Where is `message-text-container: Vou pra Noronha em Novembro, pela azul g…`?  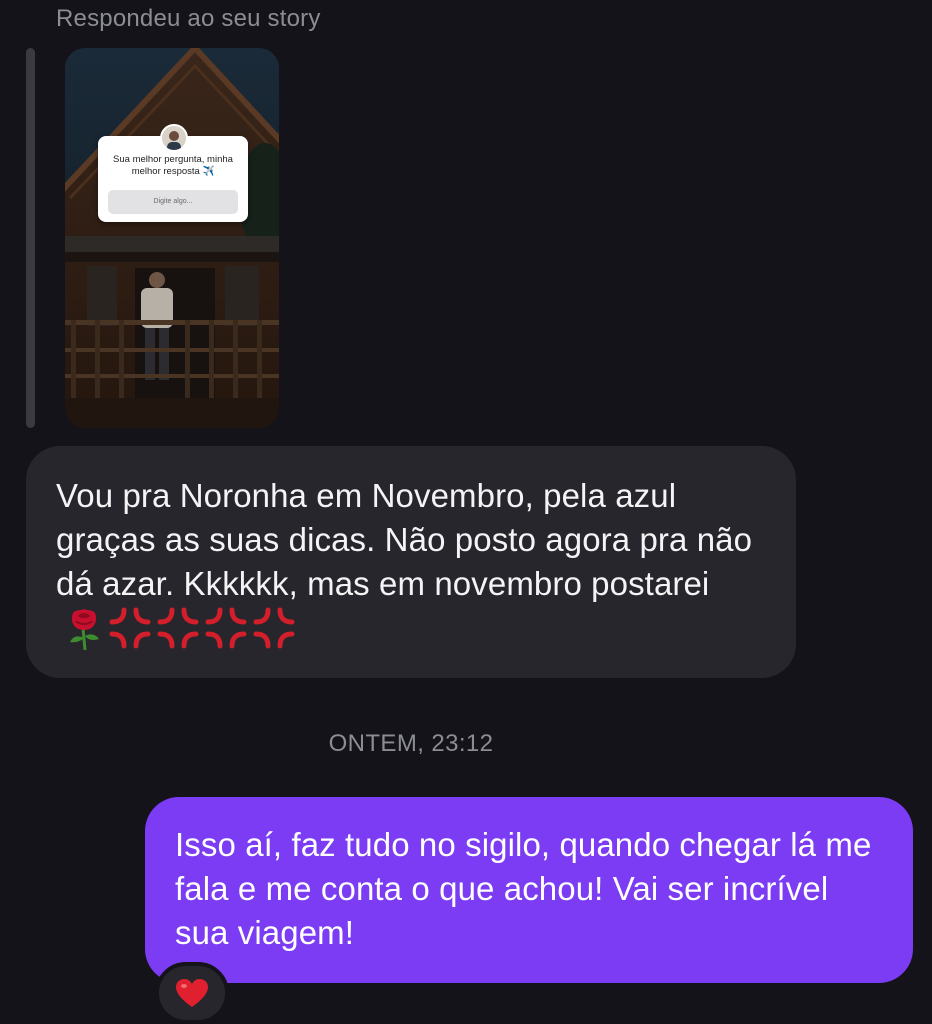 message-text-container: Vou pra Noronha em Novembro, pela azul g… is located at coordinates (411, 563).